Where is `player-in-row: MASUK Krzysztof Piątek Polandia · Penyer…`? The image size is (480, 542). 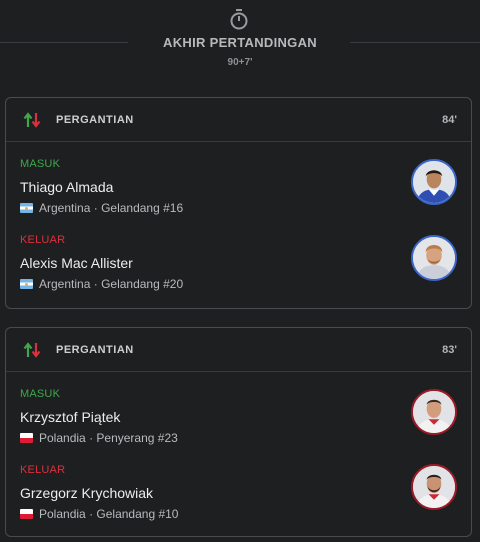
player-in-row: MASUK Krzysztof Piątek Polandia · Penyer… is located at coordinates (238, 419).